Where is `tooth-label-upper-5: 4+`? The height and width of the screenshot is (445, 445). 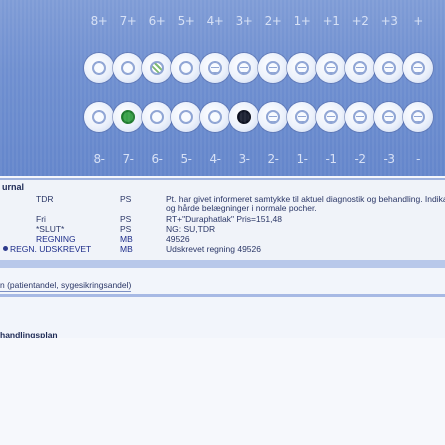 tooth-label-upper-5: 4+ is located at coordinates (215, 21).